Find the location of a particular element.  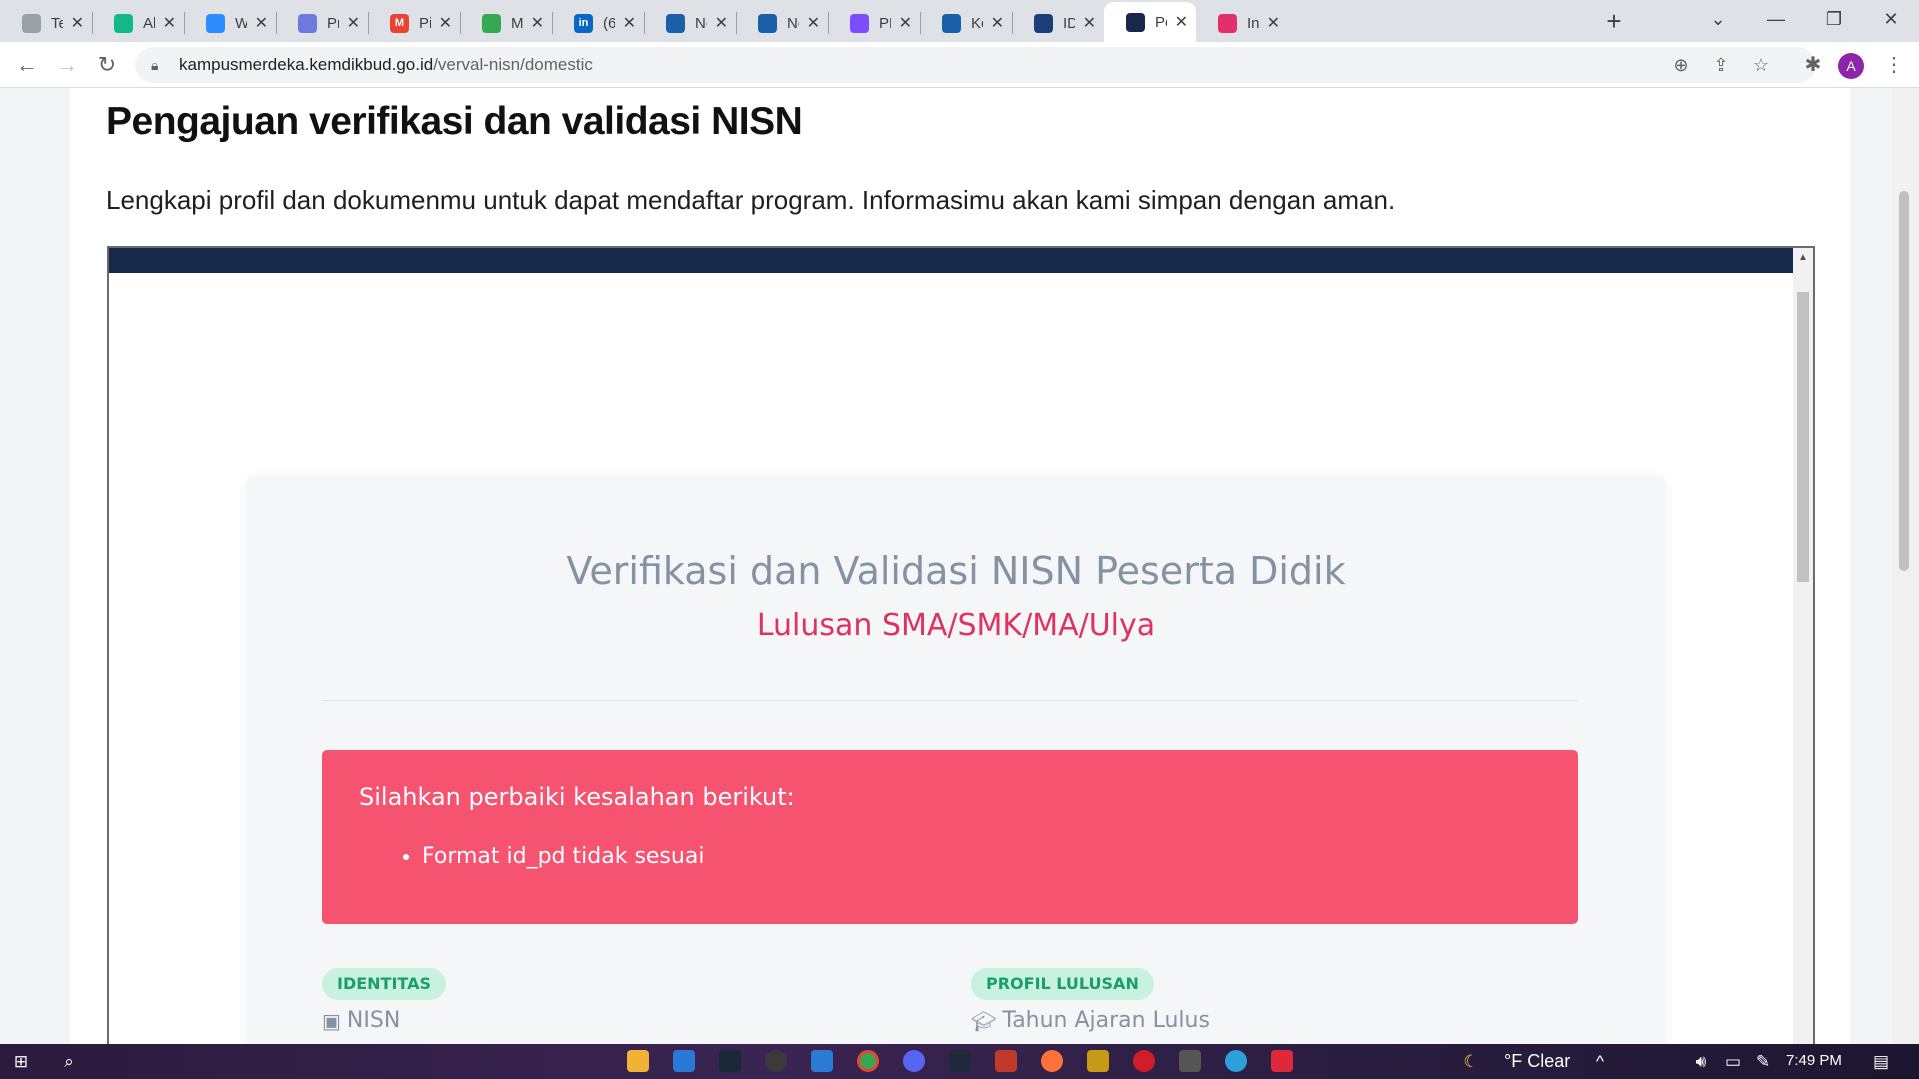

url-host: kampusmerdeka.kemdikbud.go.id is located at coordinates (306, 64).